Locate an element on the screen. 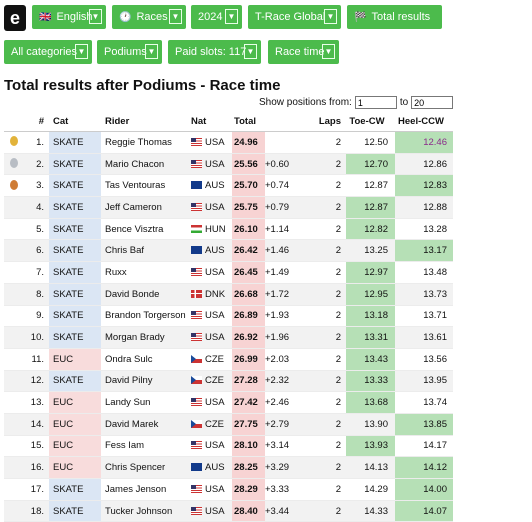  total-cell: 27.75 is located at coordinates (248, 424).